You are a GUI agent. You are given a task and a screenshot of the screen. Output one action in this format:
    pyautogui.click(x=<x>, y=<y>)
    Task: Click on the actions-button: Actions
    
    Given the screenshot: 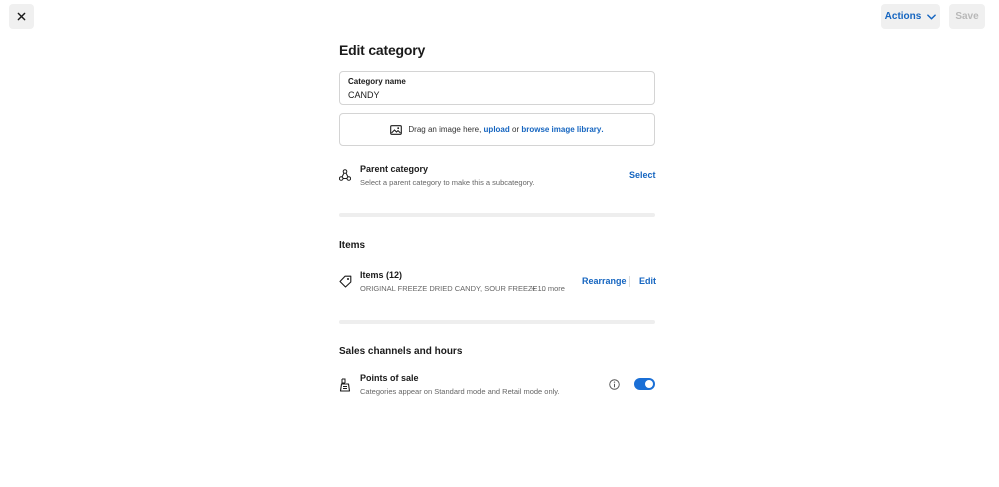 What is the action you would take?
    pyautogui.click(x=910, y=16)
    